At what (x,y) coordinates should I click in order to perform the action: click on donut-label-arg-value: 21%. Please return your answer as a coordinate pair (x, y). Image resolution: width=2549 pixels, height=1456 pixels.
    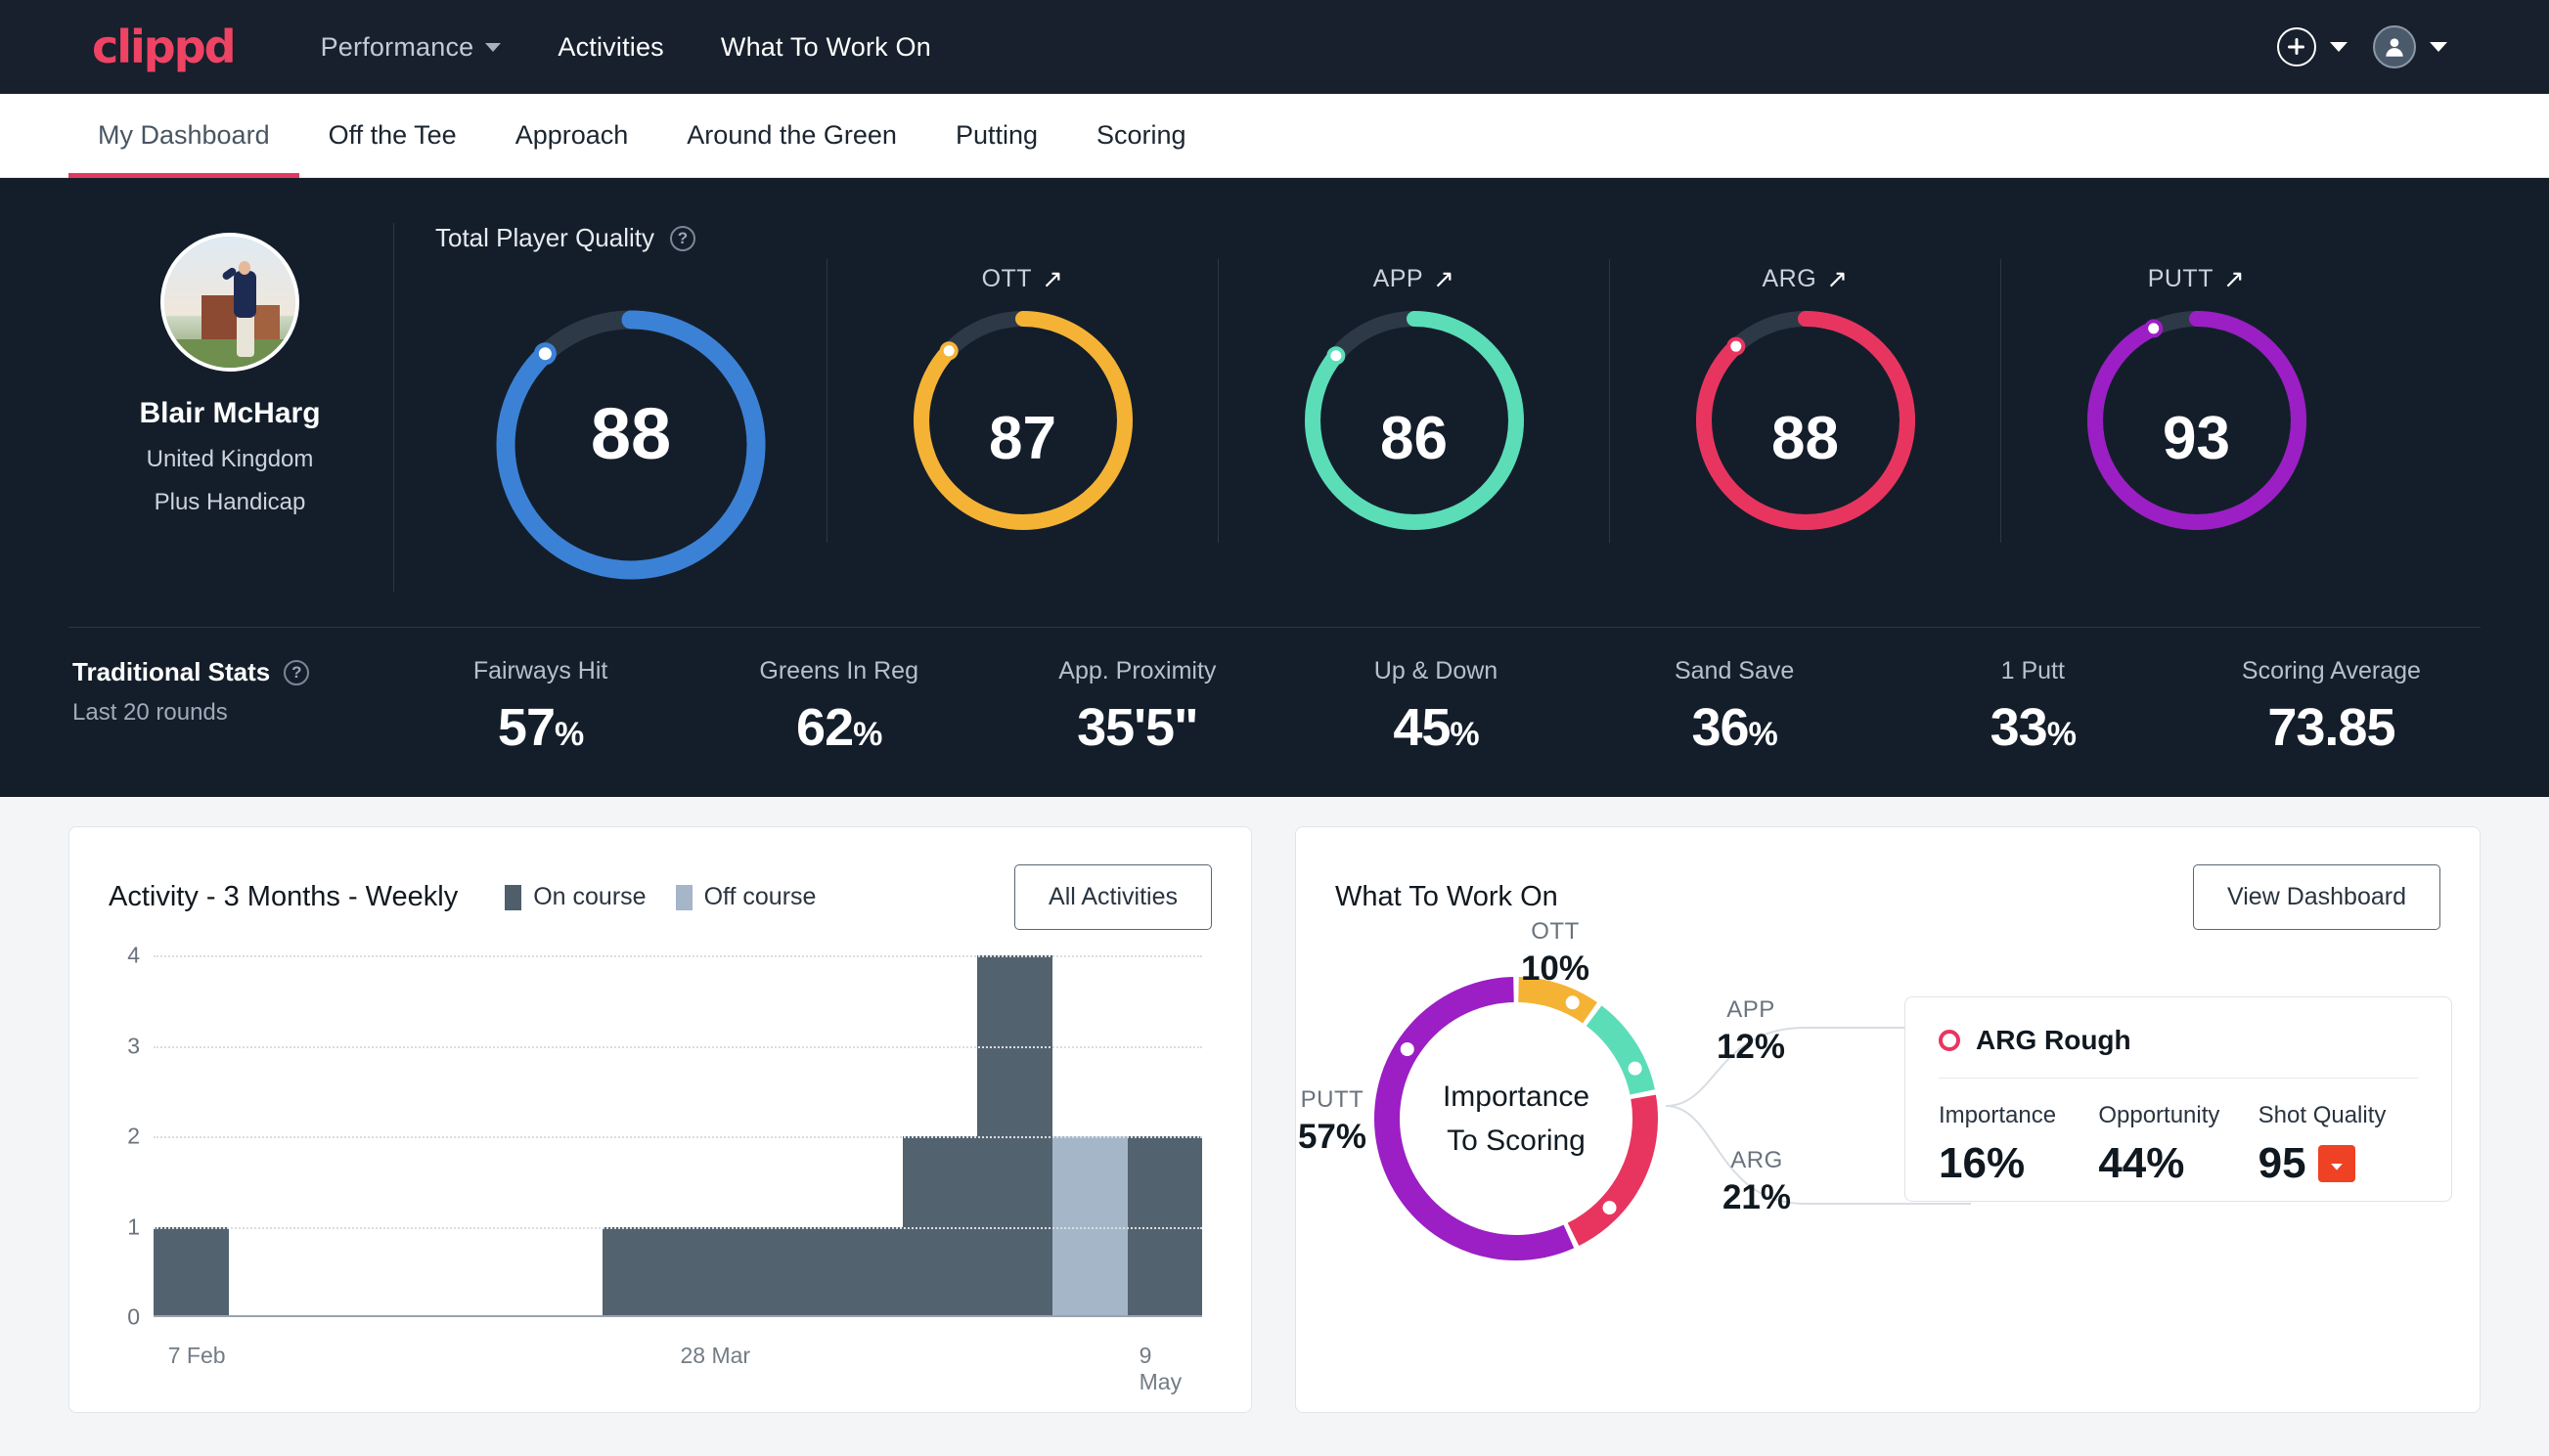
    Looking at the image, I should click on (1757, 1197).